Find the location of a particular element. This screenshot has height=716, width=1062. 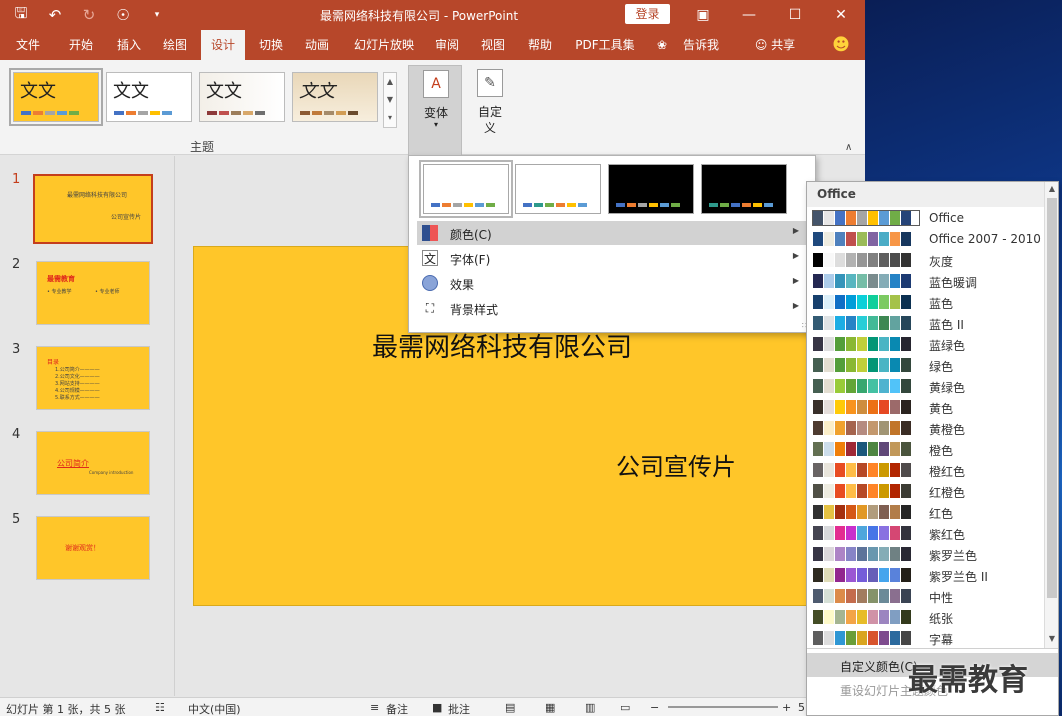

tab-help: 帮助 is located at coordinates (540, 45).